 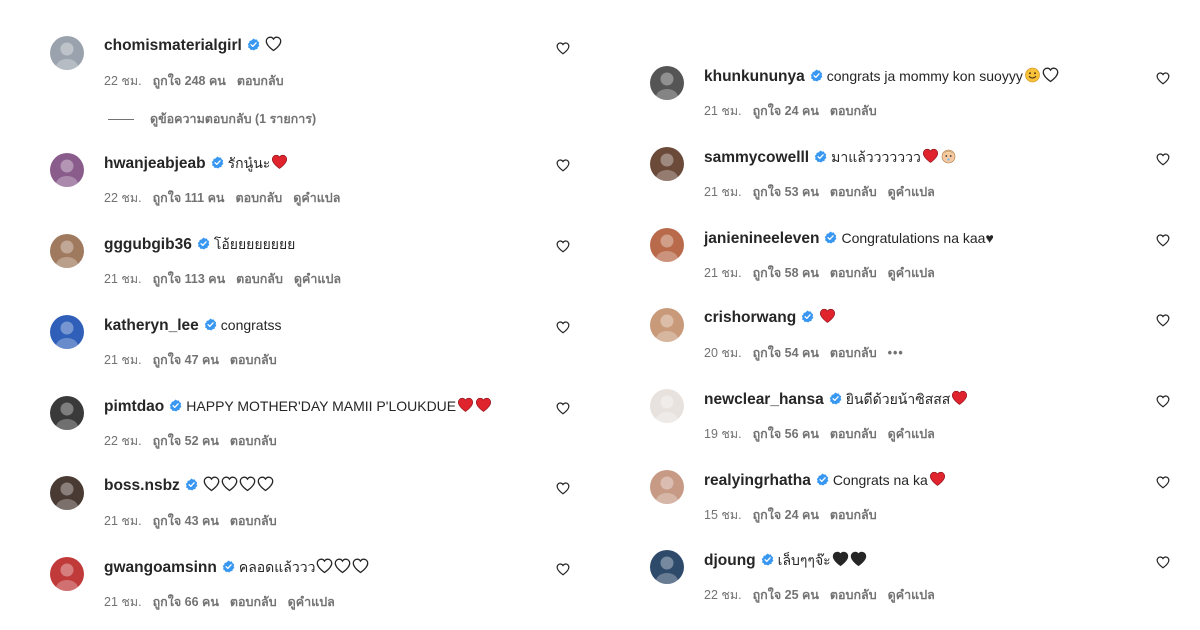 What do you see at coordinates (189, 279) in the screenshot?
I see `likes-count: ถูกใจ 113 คน` at bounding box center [189, 279].